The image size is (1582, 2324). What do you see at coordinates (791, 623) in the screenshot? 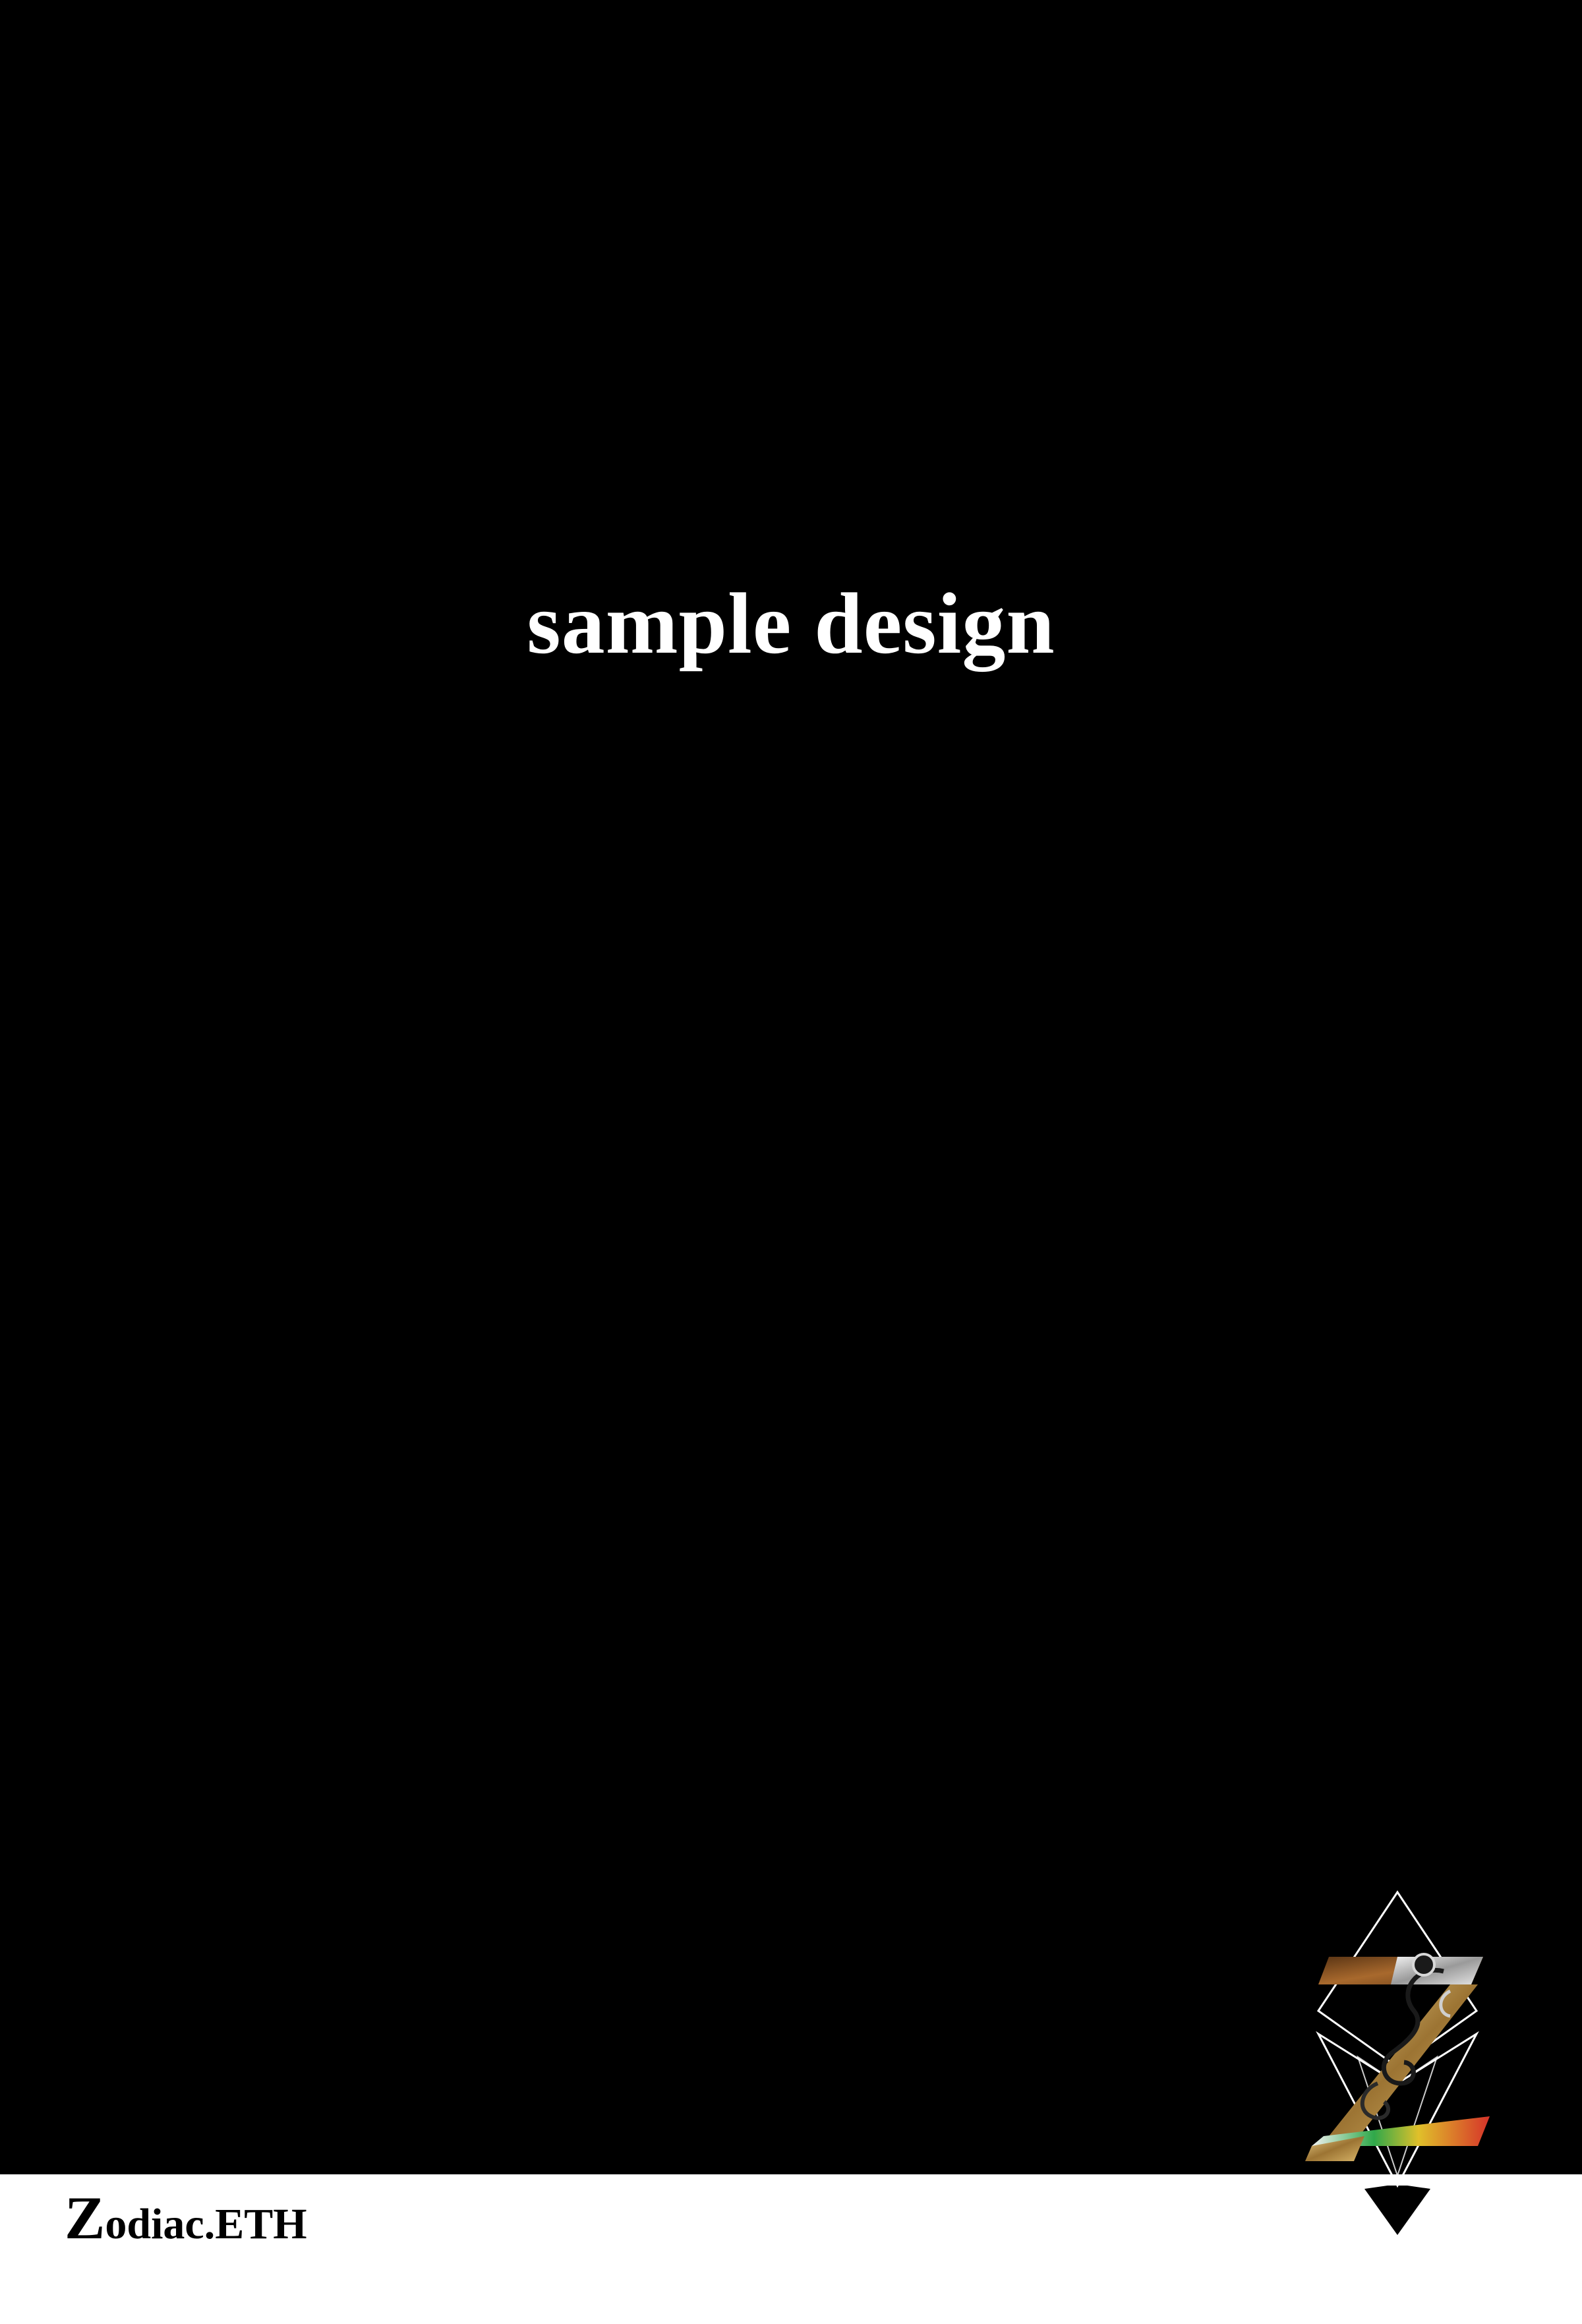
I see `poster-headline: sample design` at bounding box center [791, 623].